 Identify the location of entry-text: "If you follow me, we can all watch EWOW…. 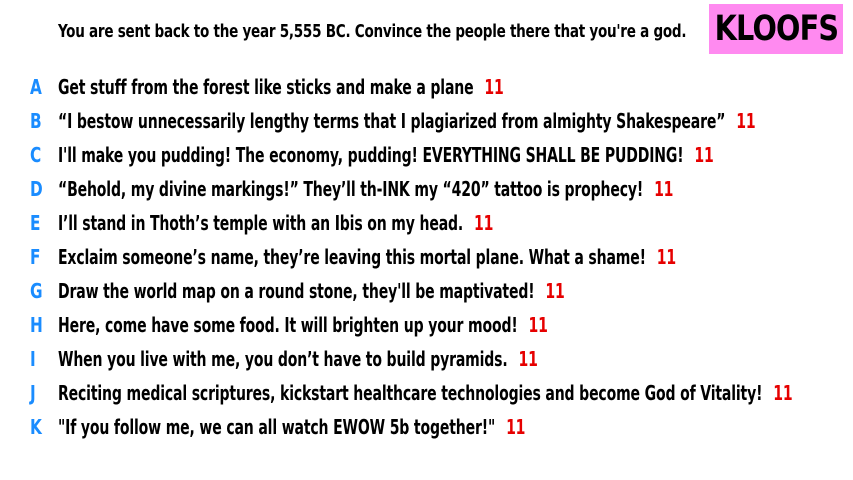
(277, 427).